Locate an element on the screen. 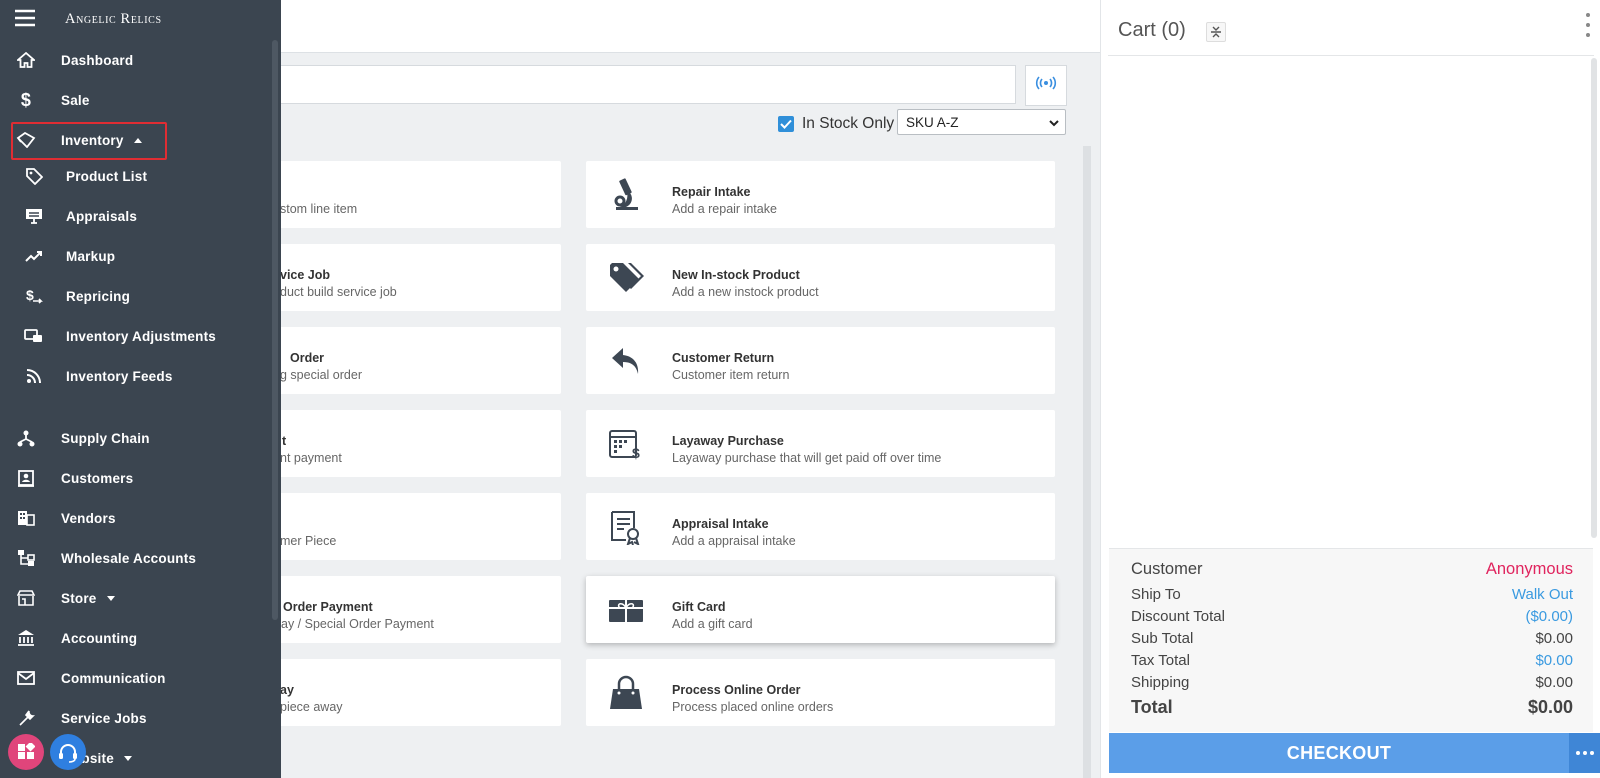 This screenshot has width=1600, height=778. headset-icon is located at coordinates (68, 753).